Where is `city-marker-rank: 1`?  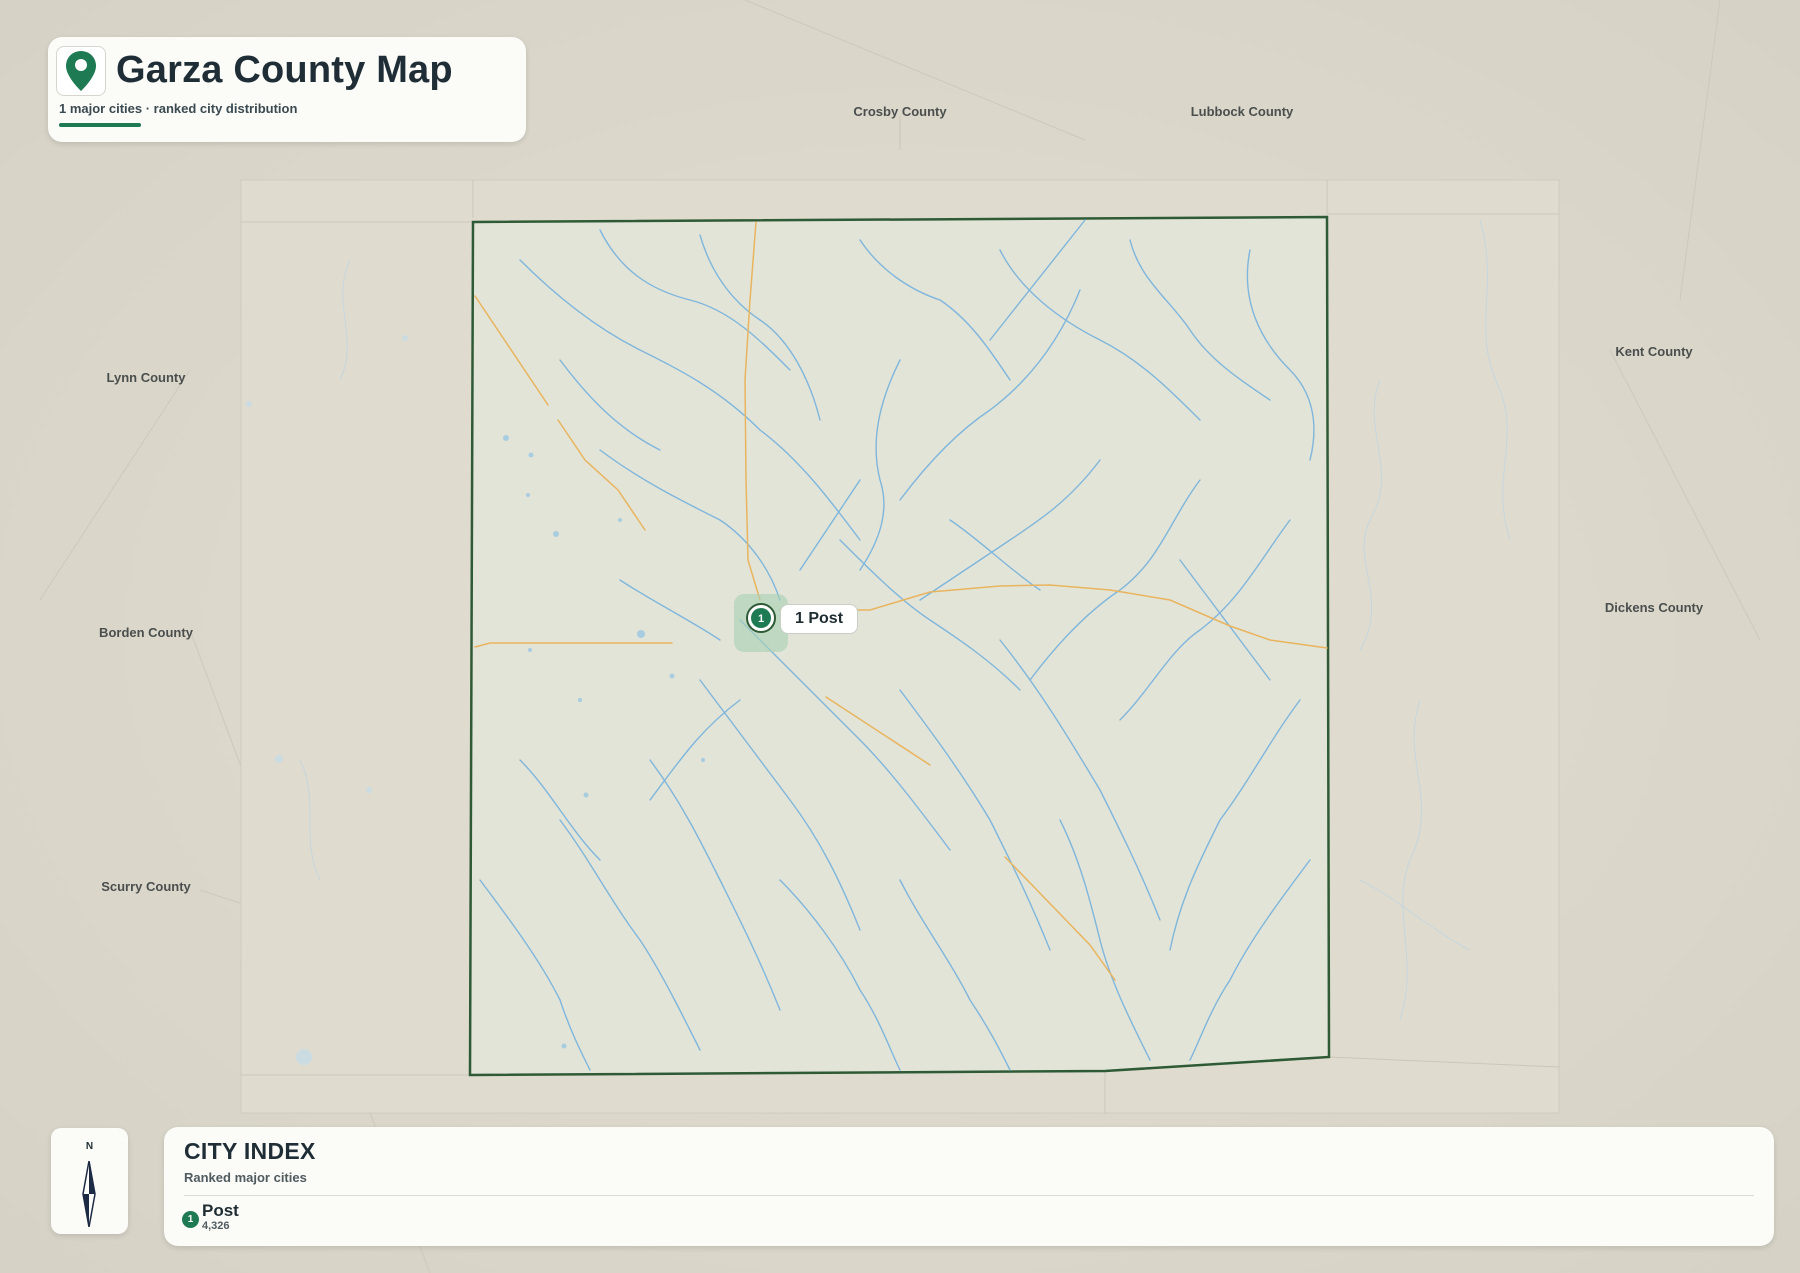
city-marker-rank: 1 is located at coordinates (761, 619).